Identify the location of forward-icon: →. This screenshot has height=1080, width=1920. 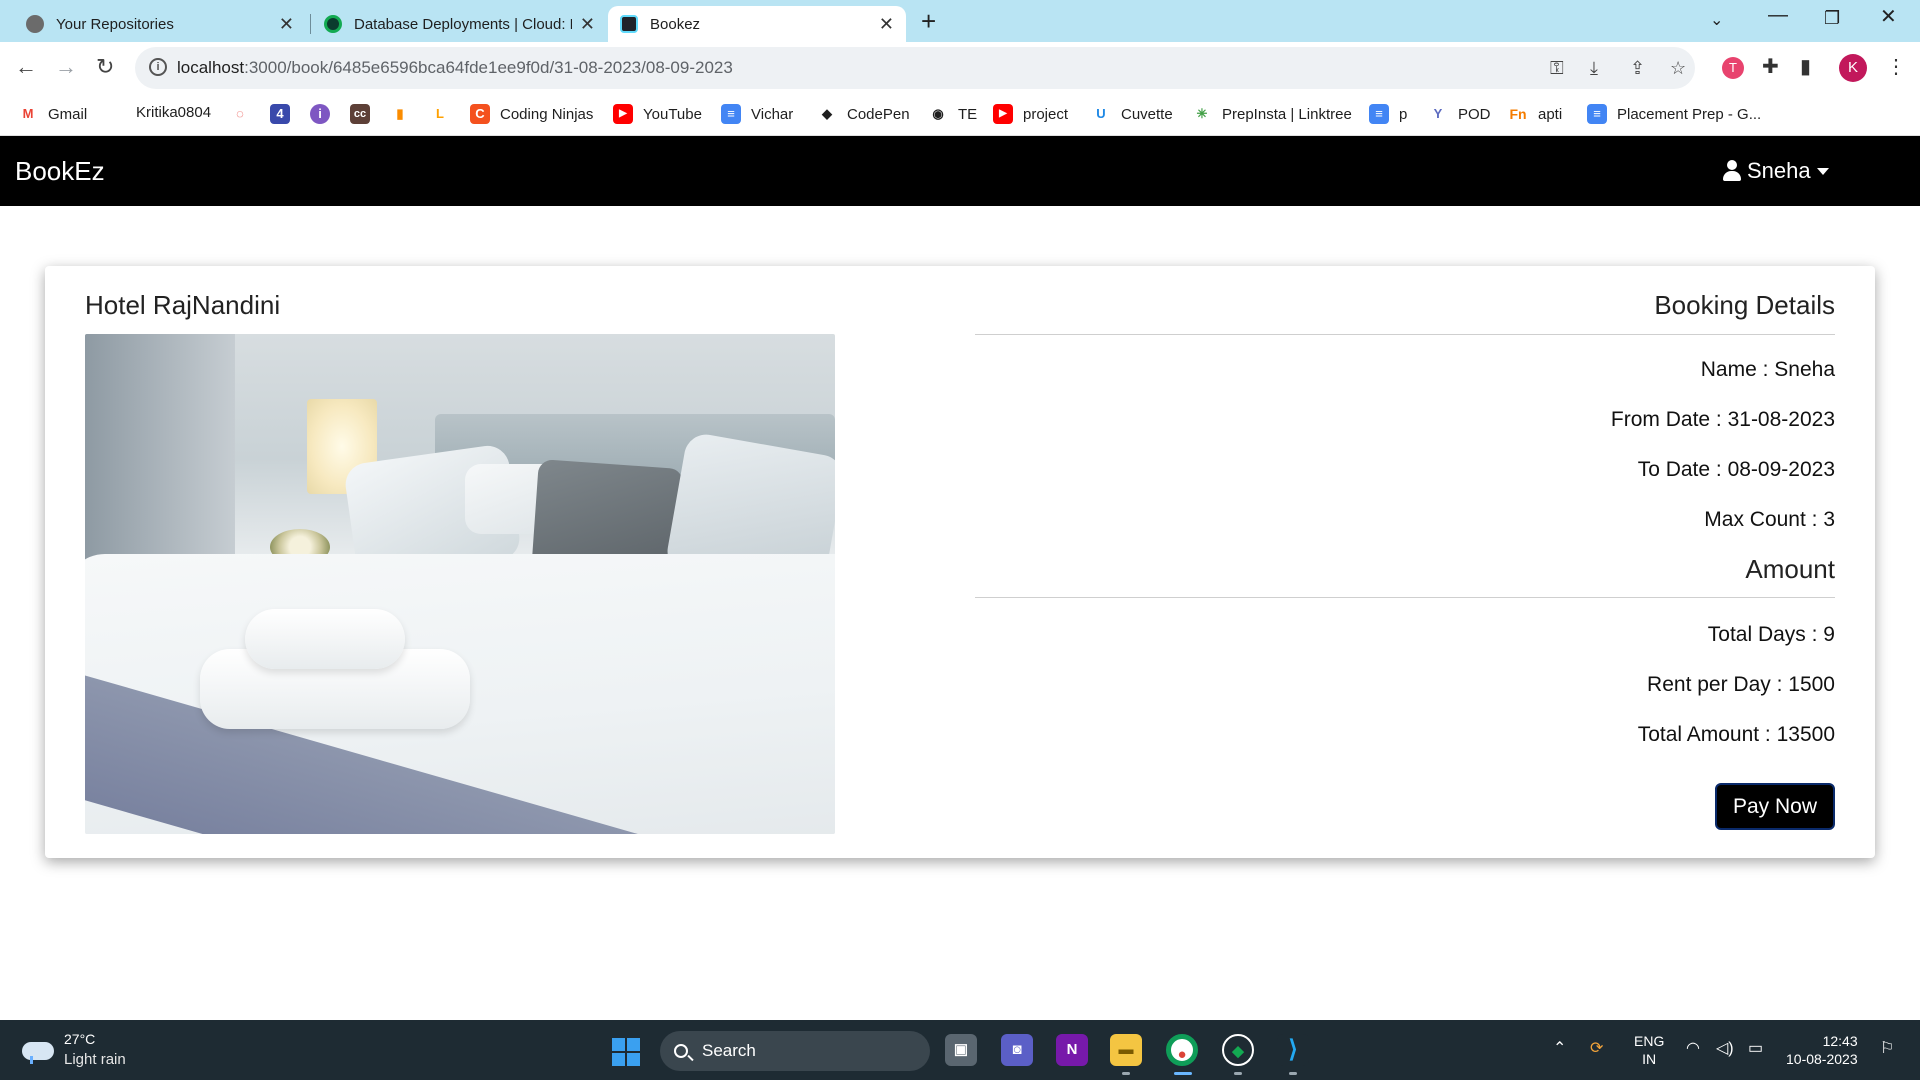
(66, 67).